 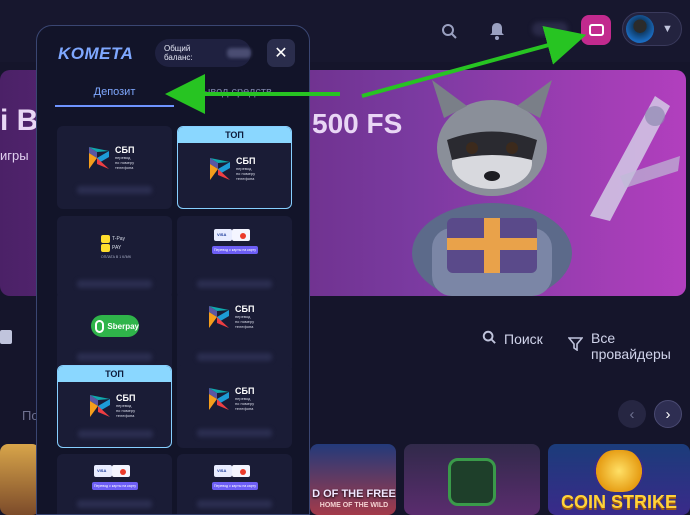 I want to click on coin-artwork, so click(x=619, y=471).